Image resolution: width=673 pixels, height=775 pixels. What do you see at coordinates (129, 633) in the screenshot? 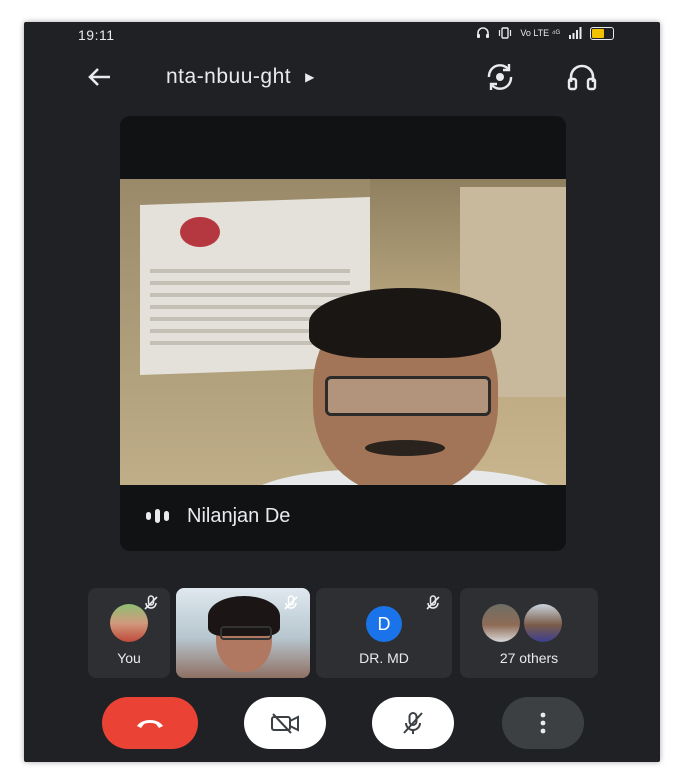
I see `participant-tile-you: You` at bounding box center [129, 633].